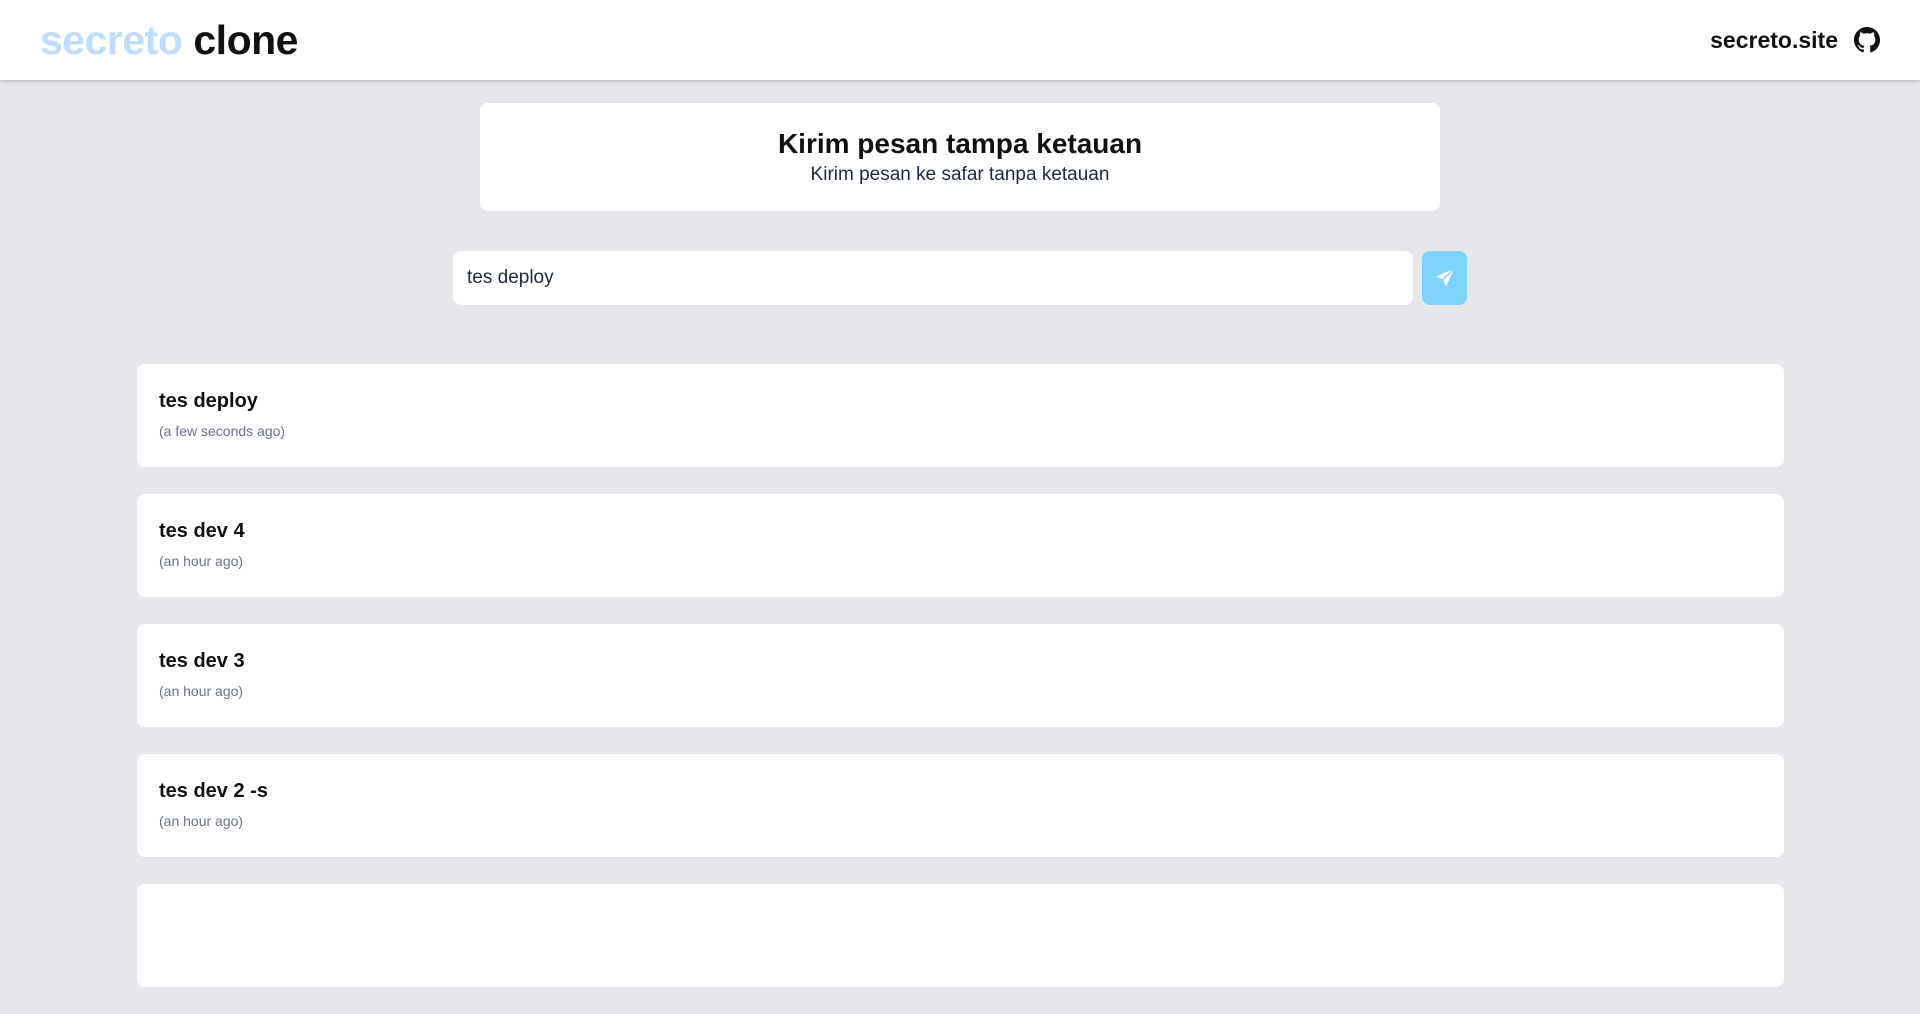 The image size is (1920, 1014). What do you see at coordinates (960, 174) in the screenshot?
I see `page-subtitle: Kirim pesan ke safar tanpa ketauan` at bounding box center [960, 174].